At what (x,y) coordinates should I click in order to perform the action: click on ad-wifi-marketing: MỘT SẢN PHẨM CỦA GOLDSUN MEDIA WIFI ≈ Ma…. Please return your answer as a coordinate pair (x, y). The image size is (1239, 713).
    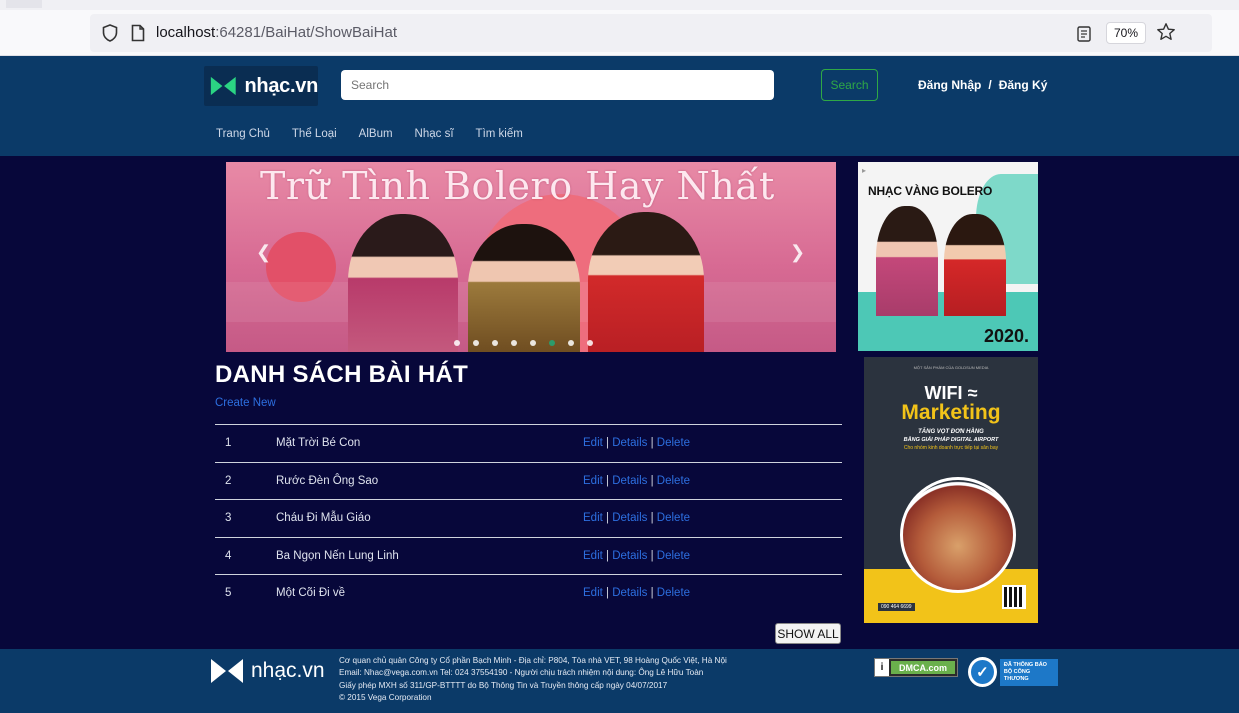
    Looking at the image, I should click on (951, 490).